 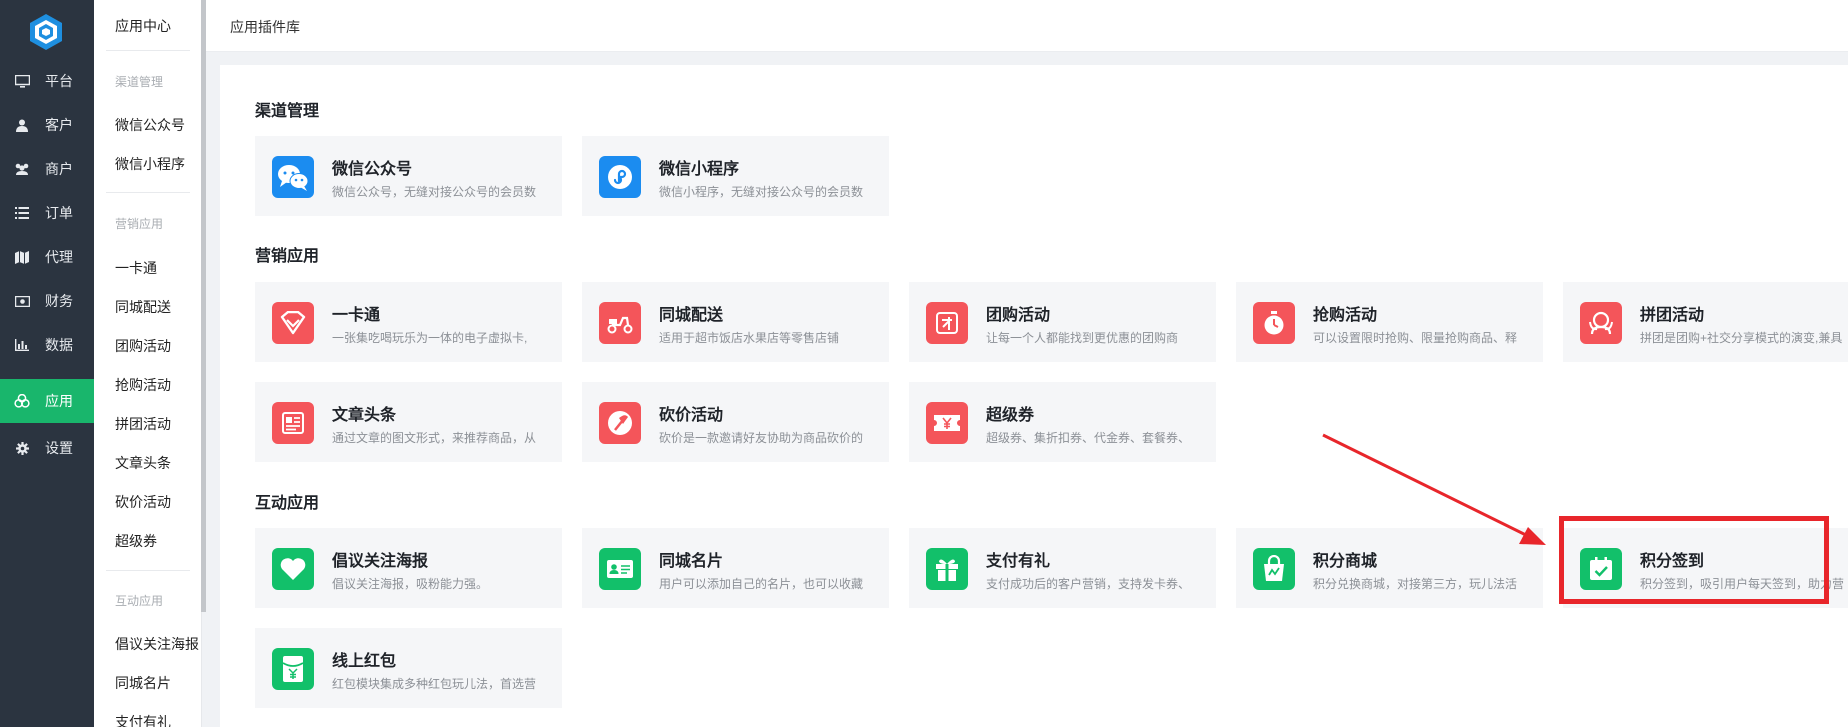 What do you see at coordinates (293, 177) in the screenshot?
I see `wechat-icon` at bounding box center [293, 177].